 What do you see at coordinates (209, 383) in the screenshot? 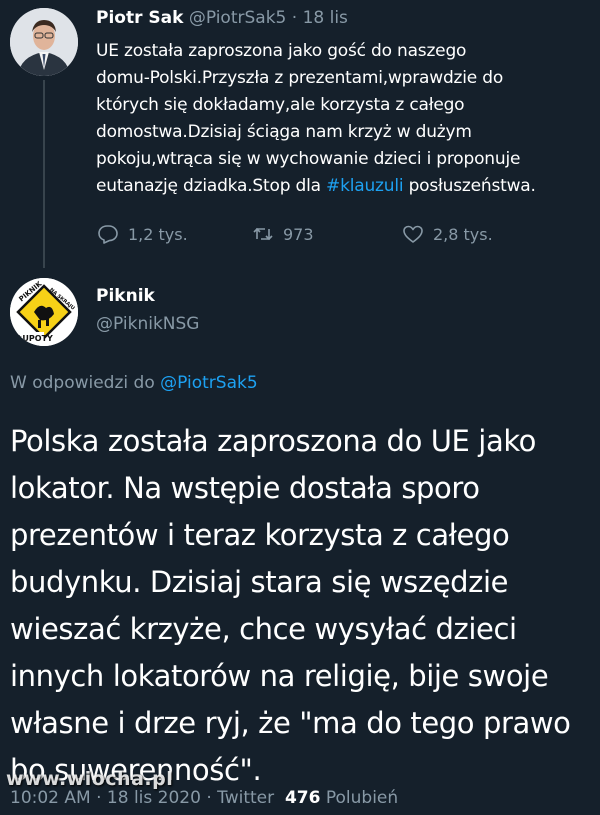
I see `replying-to-handle: @PiotrSak5` at bounding box center [209, 383].